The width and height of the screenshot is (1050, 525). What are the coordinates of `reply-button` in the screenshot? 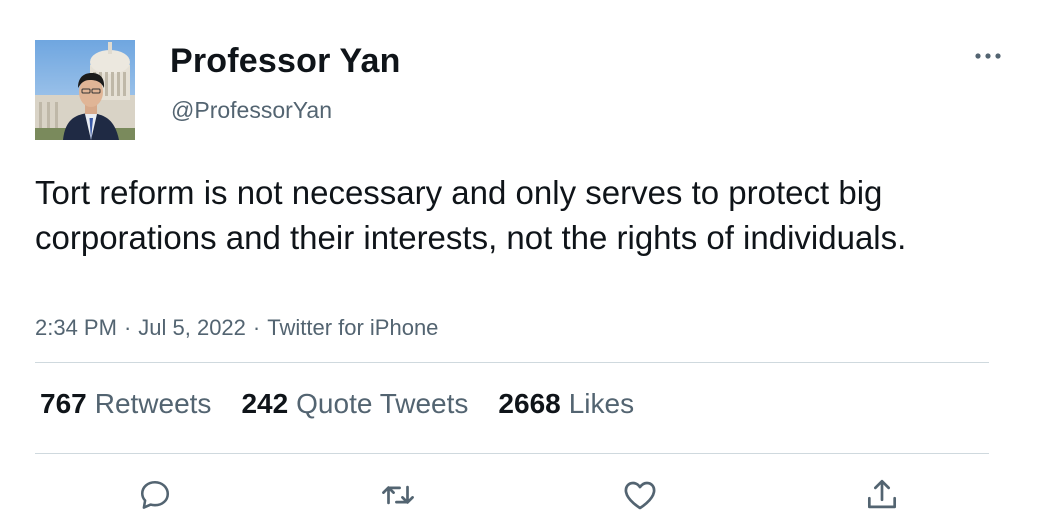 It's located at (155, 495).